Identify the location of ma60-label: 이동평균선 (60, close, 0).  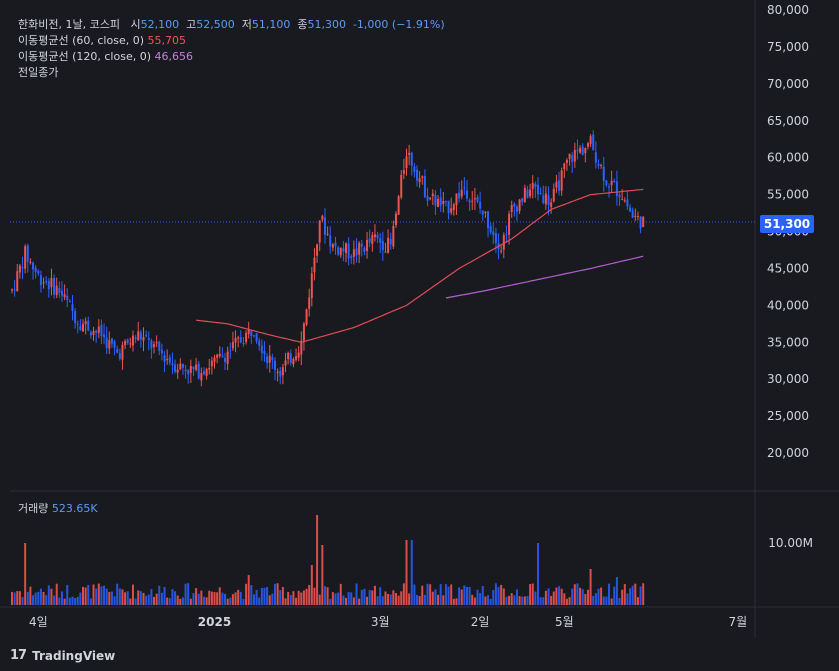
(81, 40).